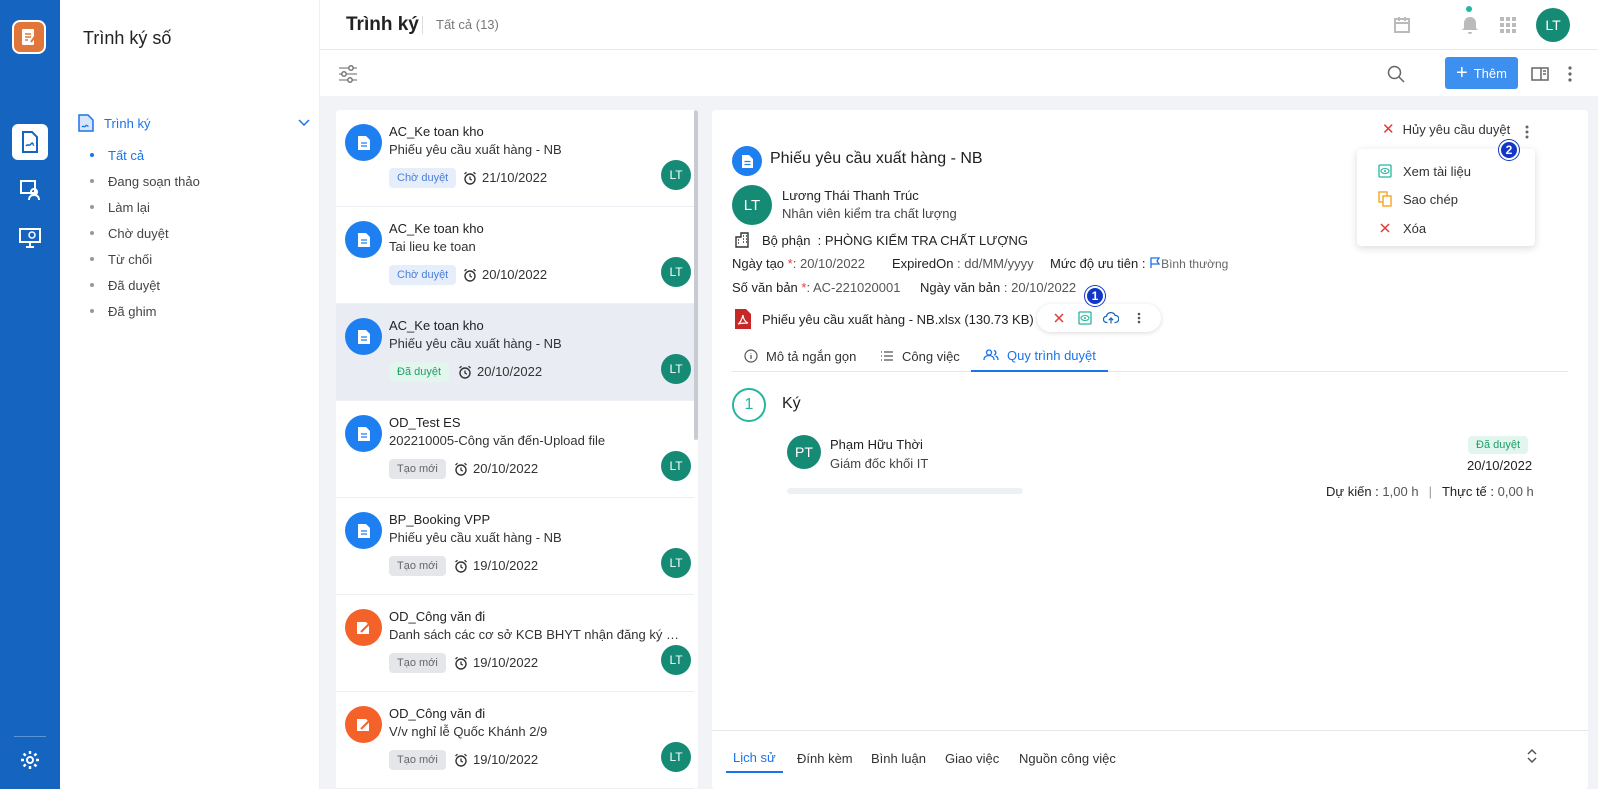 The width and height of the screenshot is (1598, 789). Describe the element at coordinates (1470, 25) in the screenshot. I see `bell-icon` at that location.